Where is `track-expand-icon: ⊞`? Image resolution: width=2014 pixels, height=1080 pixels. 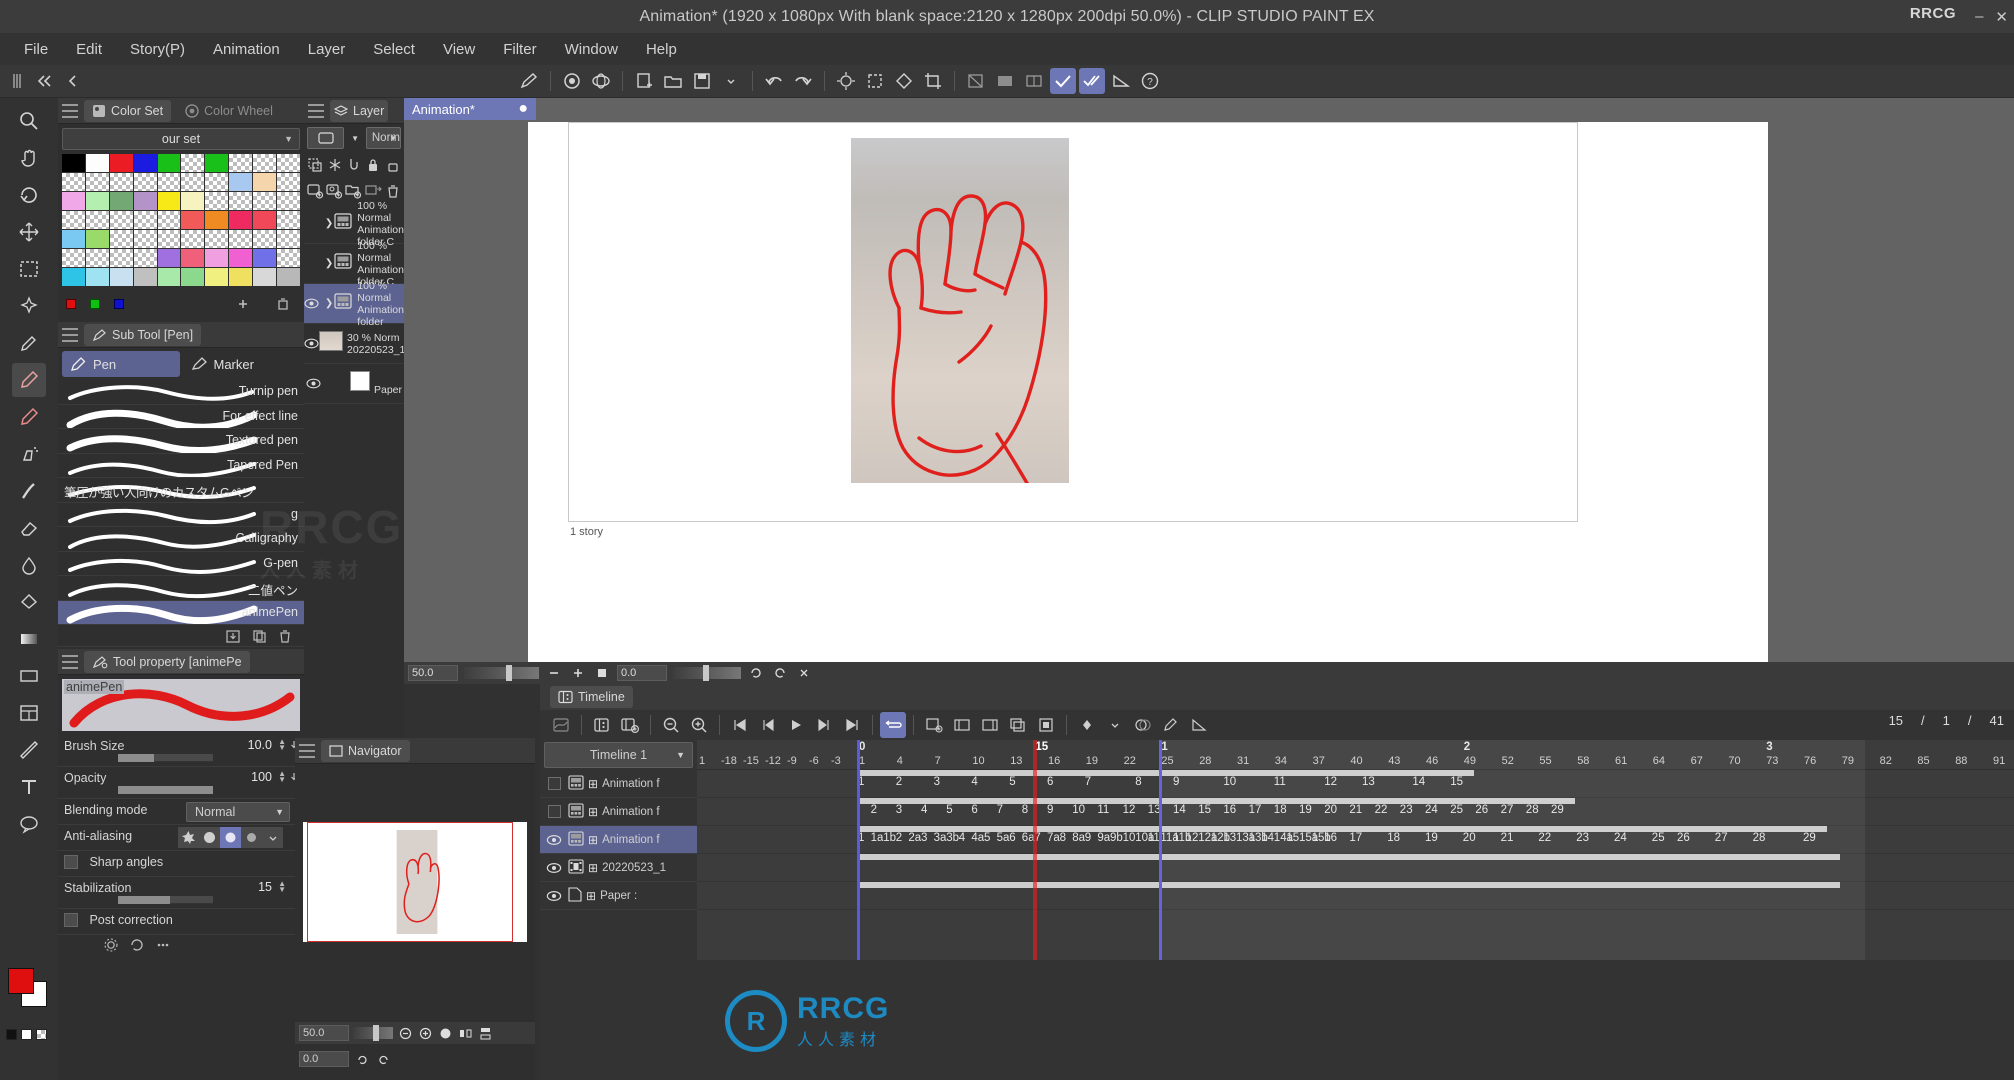
track-expand-icon: ⊞ is located at coordinates (593, 840).